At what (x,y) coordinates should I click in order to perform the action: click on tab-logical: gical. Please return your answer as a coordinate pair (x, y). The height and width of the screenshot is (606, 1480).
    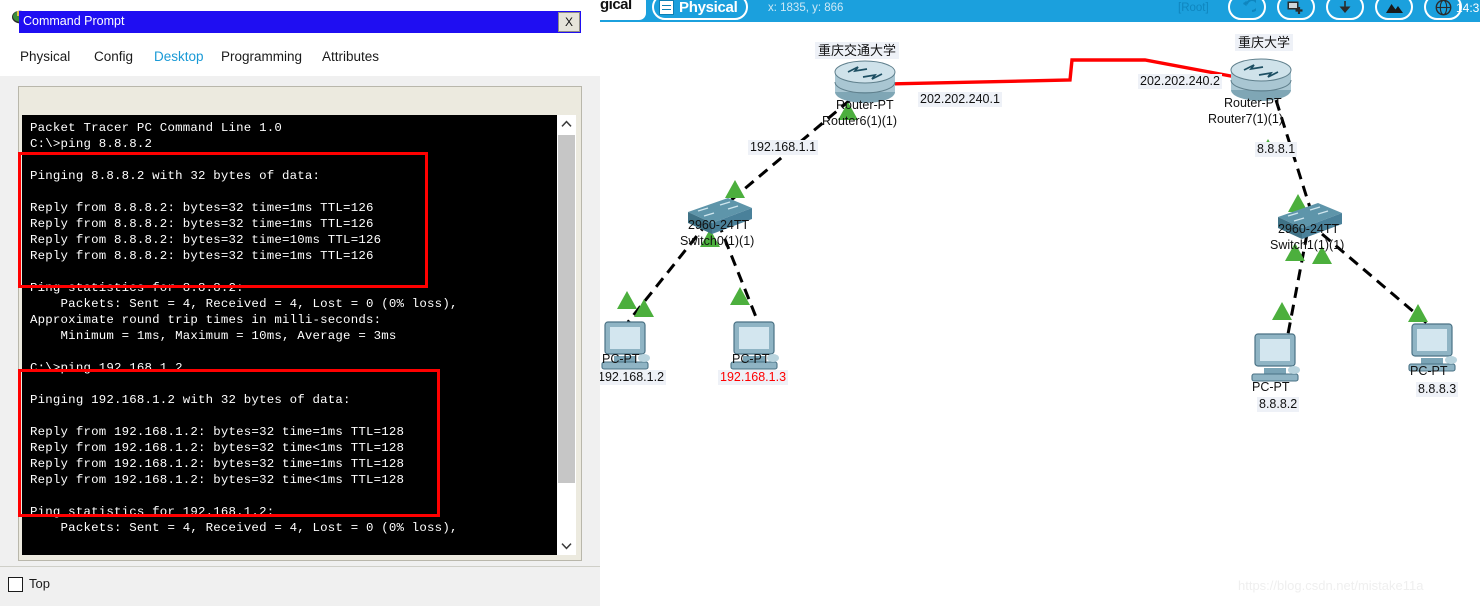
    Looking at the image, I should click on (623, 10).